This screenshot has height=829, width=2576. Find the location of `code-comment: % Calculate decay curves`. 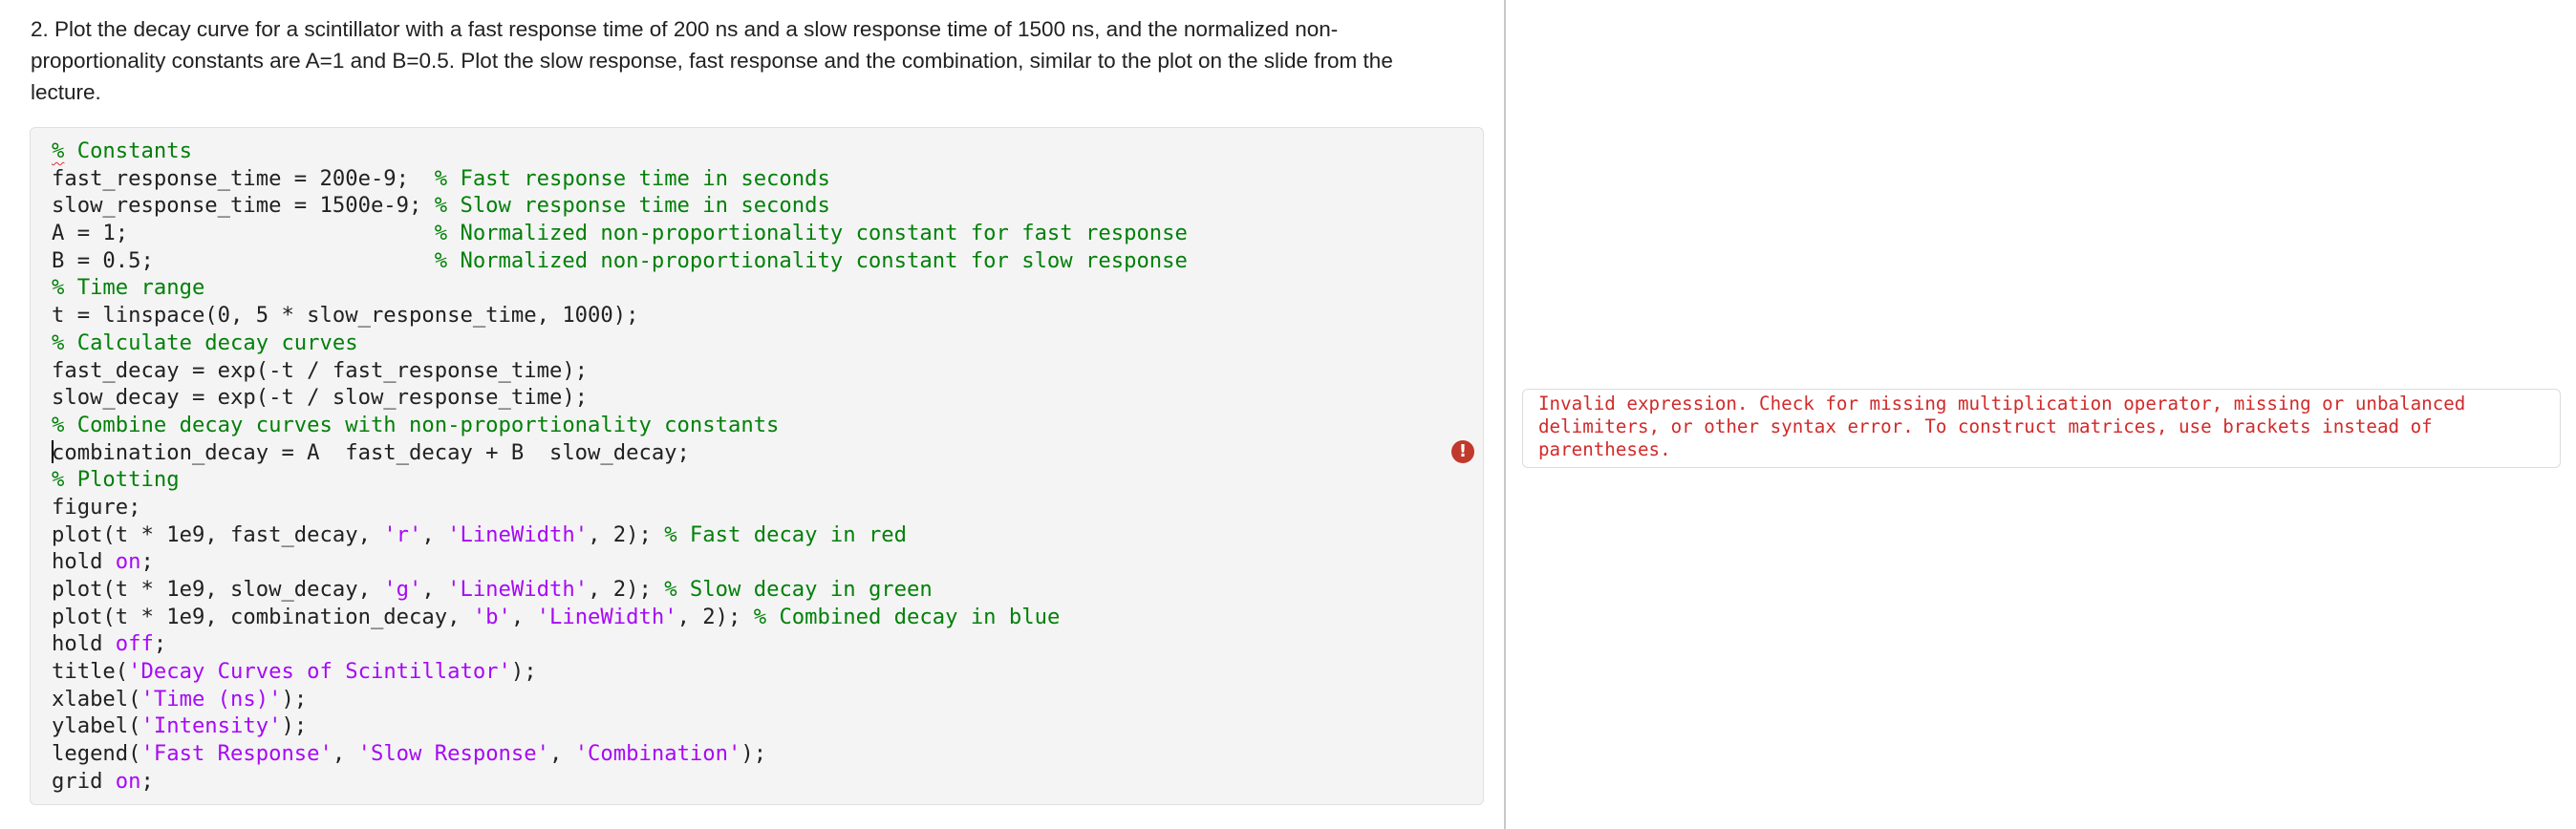

code-comment: % Calculate decay curves is located at coordinates (205, 342).